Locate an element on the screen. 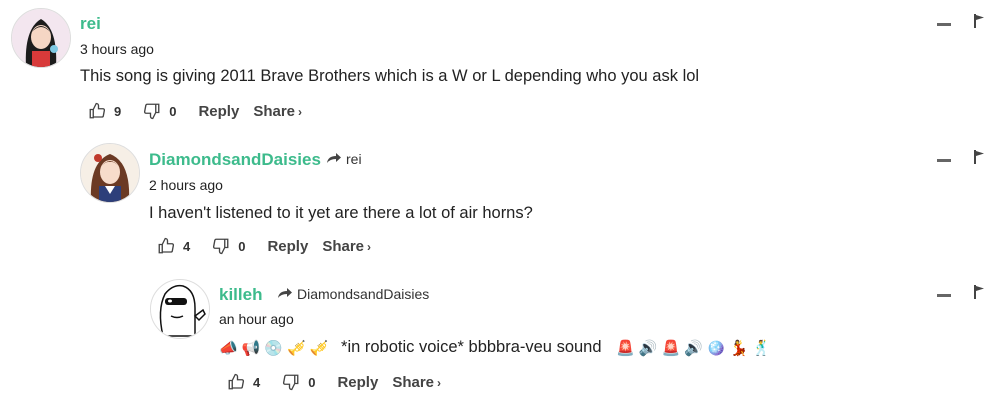 The width and height of the screenshot is (995, 402). trailing-emojis: 🚨 🔊 🚨 🔊 🪩 💃 🕺 is located at coordinates (693, 348).